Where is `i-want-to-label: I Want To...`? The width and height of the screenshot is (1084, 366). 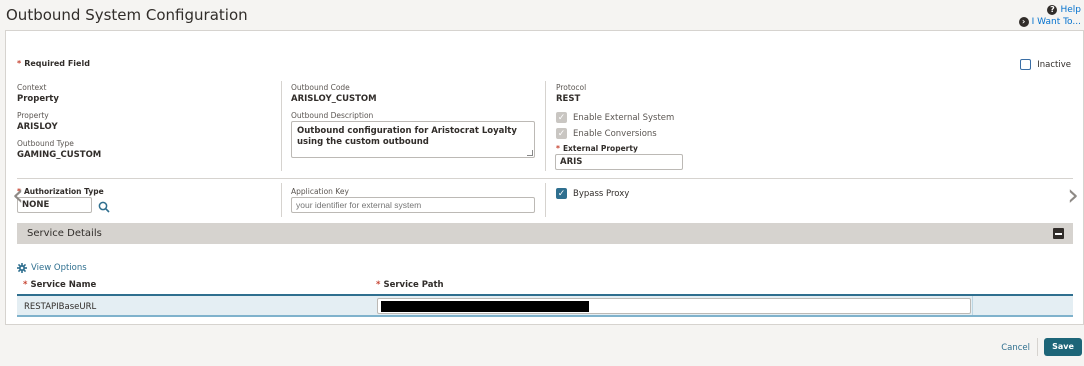
i-want-to-label: I Want To... is located at coordinates (1056, 22).